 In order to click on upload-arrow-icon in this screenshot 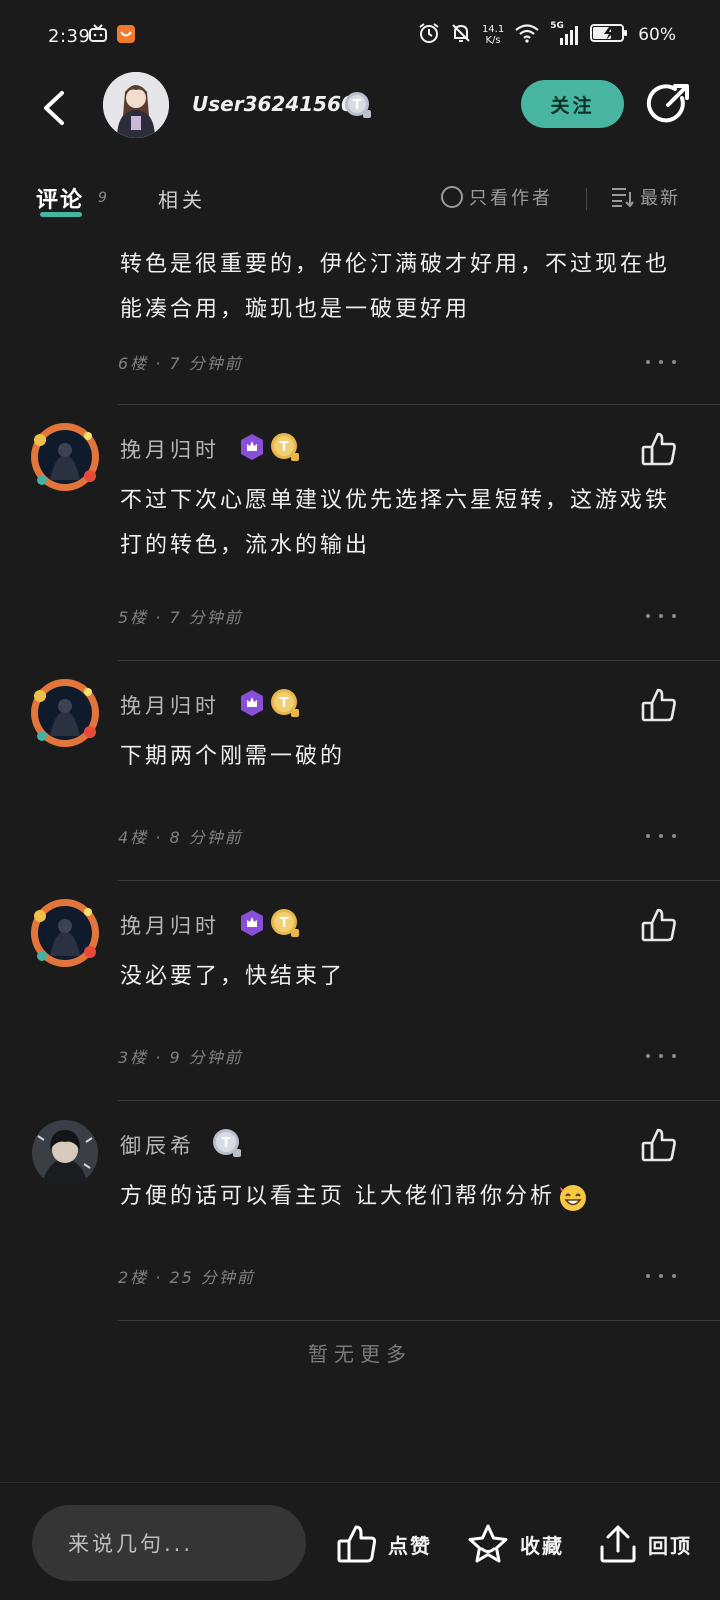, I will do `click(618, 1544)`.